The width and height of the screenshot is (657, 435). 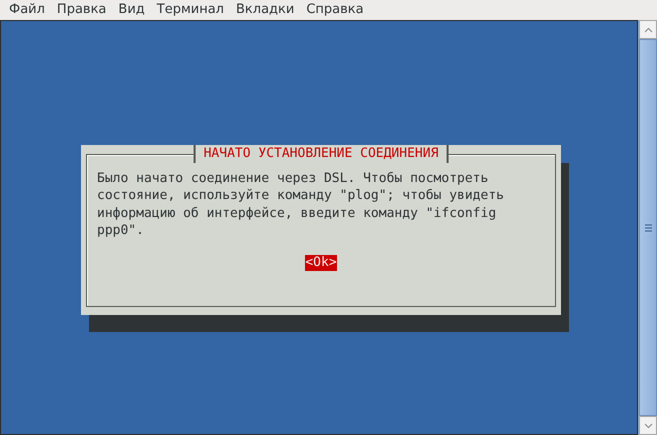 I want to click on menu-item: Файл, so click(x=27, y=10).